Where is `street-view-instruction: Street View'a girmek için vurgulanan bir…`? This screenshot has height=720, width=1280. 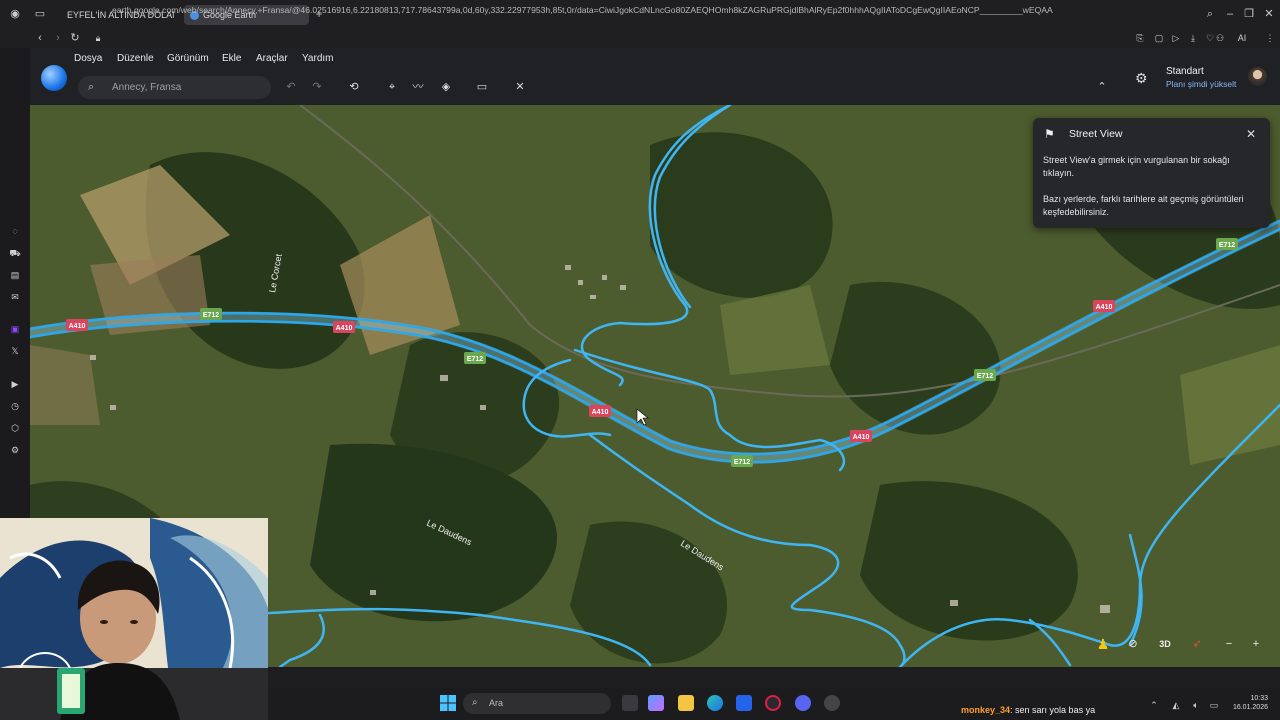 street-view-instruction: Street View'a girmek için vurgulanan bir… is located at coordinates (1136, 166).